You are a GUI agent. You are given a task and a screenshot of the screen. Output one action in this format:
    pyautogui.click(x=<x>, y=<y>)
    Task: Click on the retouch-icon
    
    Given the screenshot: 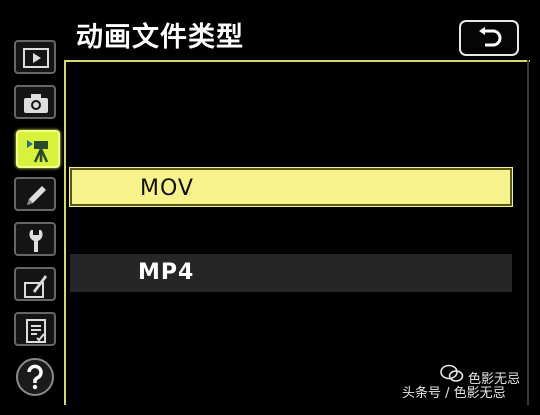 What is the action you would take?
    pyautogui.click(x=35, y=286)
    